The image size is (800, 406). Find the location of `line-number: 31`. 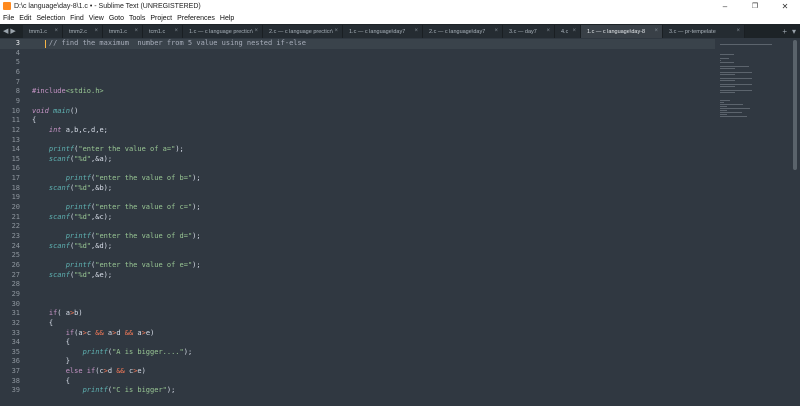

line-number: 31 is located at coordinates (15, 313).